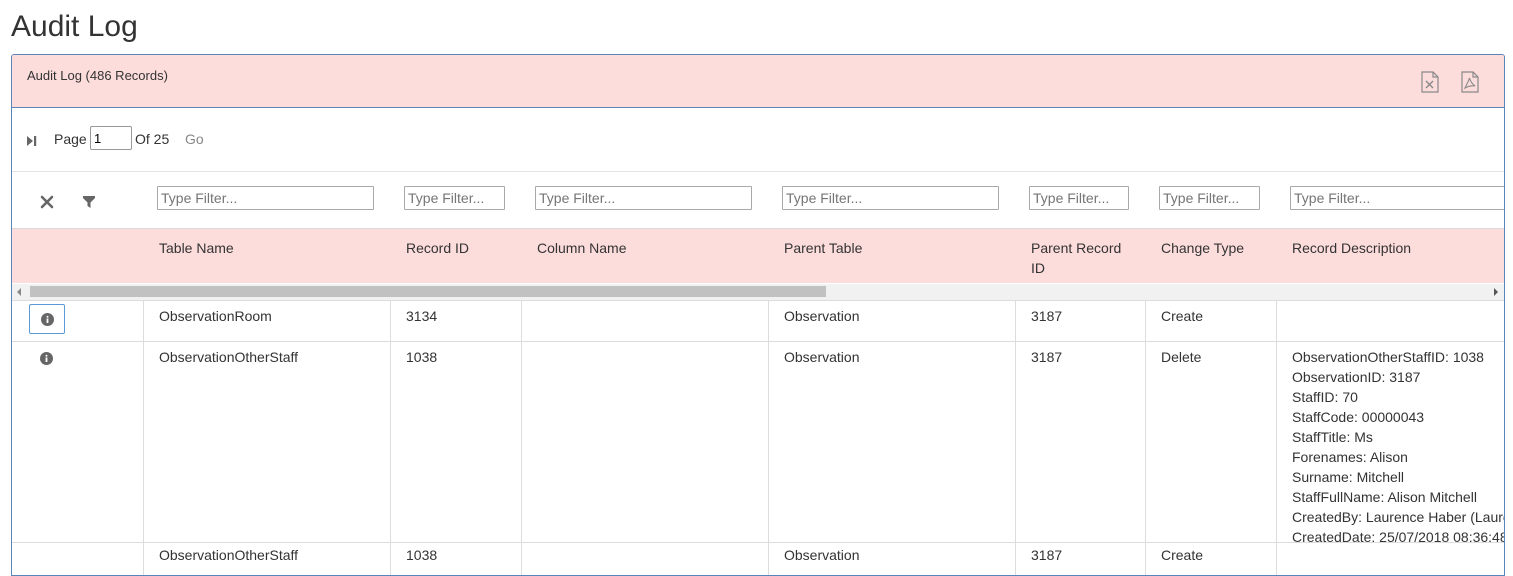 The height and width of the screenshot is (576, 1513). Describe the element at coordinates (1202, 248) in the screenshot. I see `column-header-change-type: Change Type` at that location.